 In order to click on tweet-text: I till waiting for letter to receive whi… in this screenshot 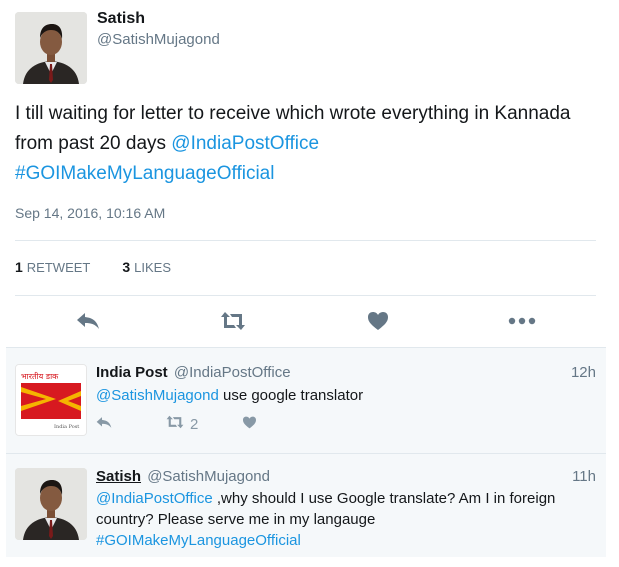, I will do `click(305, 144)`.